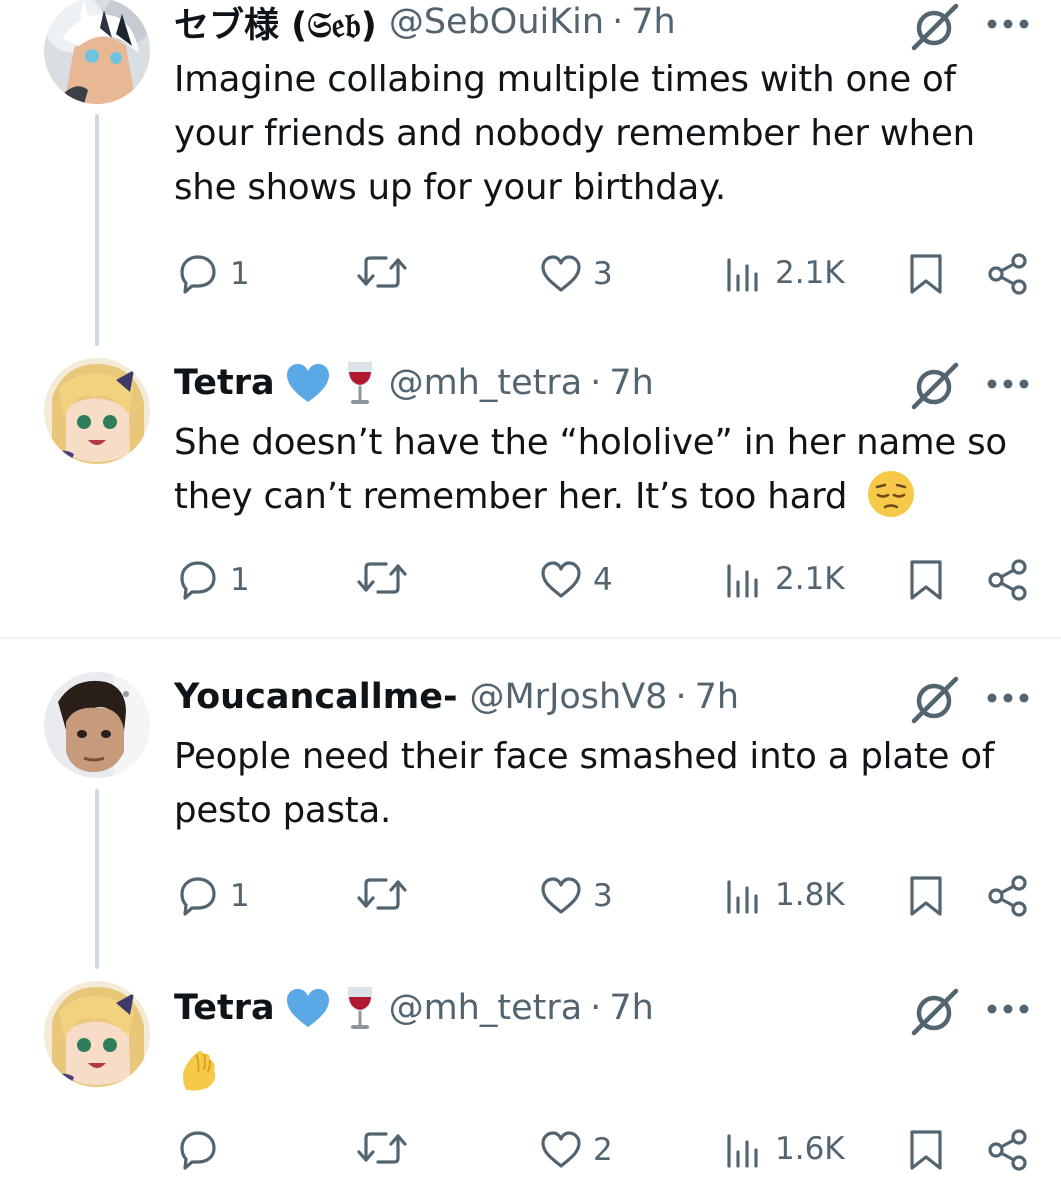  I want to click on action-bar: 2 1.6K, so click(530, 1148).